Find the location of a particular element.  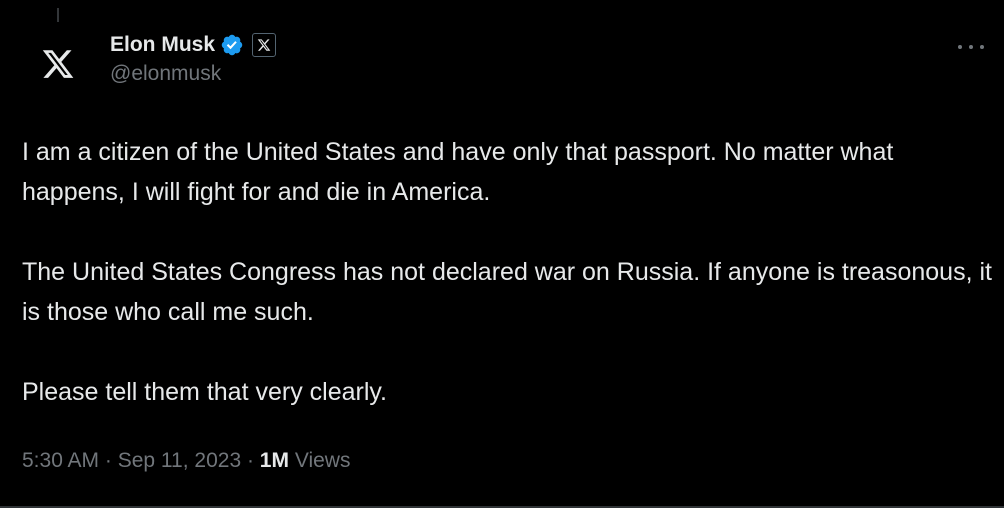

more-options-icon is located at coordinates (971, 47).